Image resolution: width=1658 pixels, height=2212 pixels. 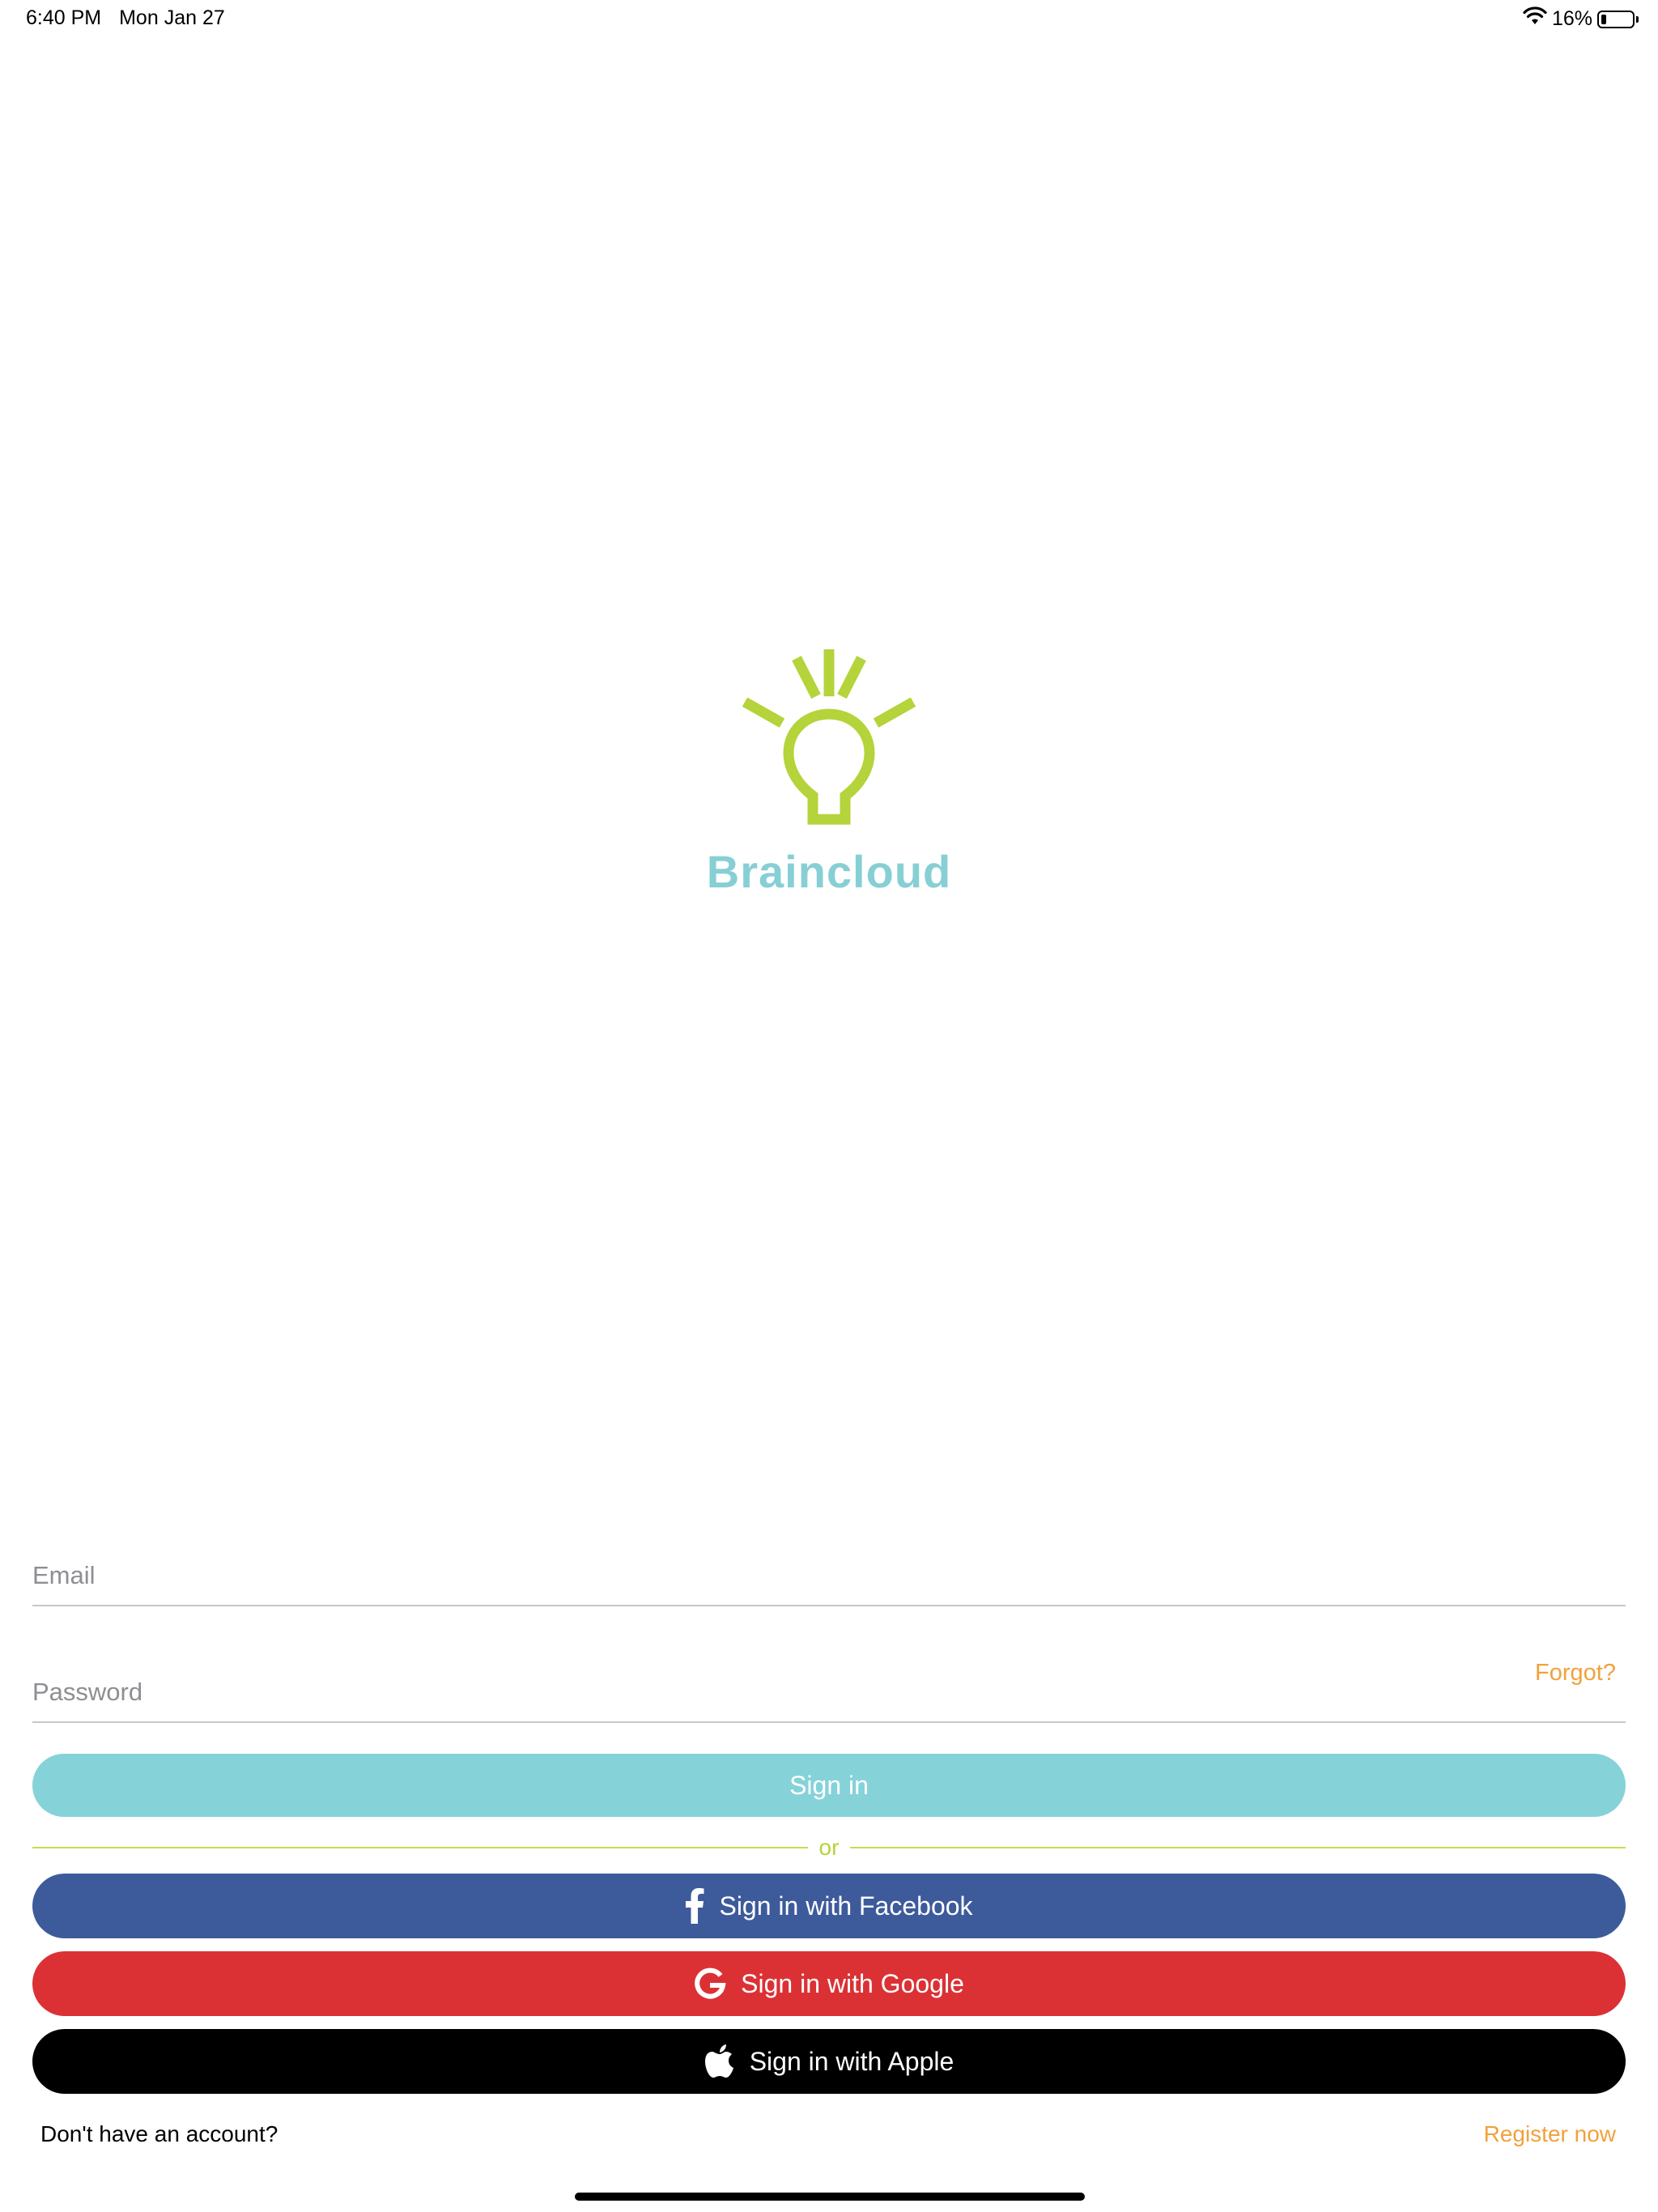 What do you see at coordinates (1535, 19) in the screenshot?
I see `wifi-icon` at bounding box center [1535, 19].